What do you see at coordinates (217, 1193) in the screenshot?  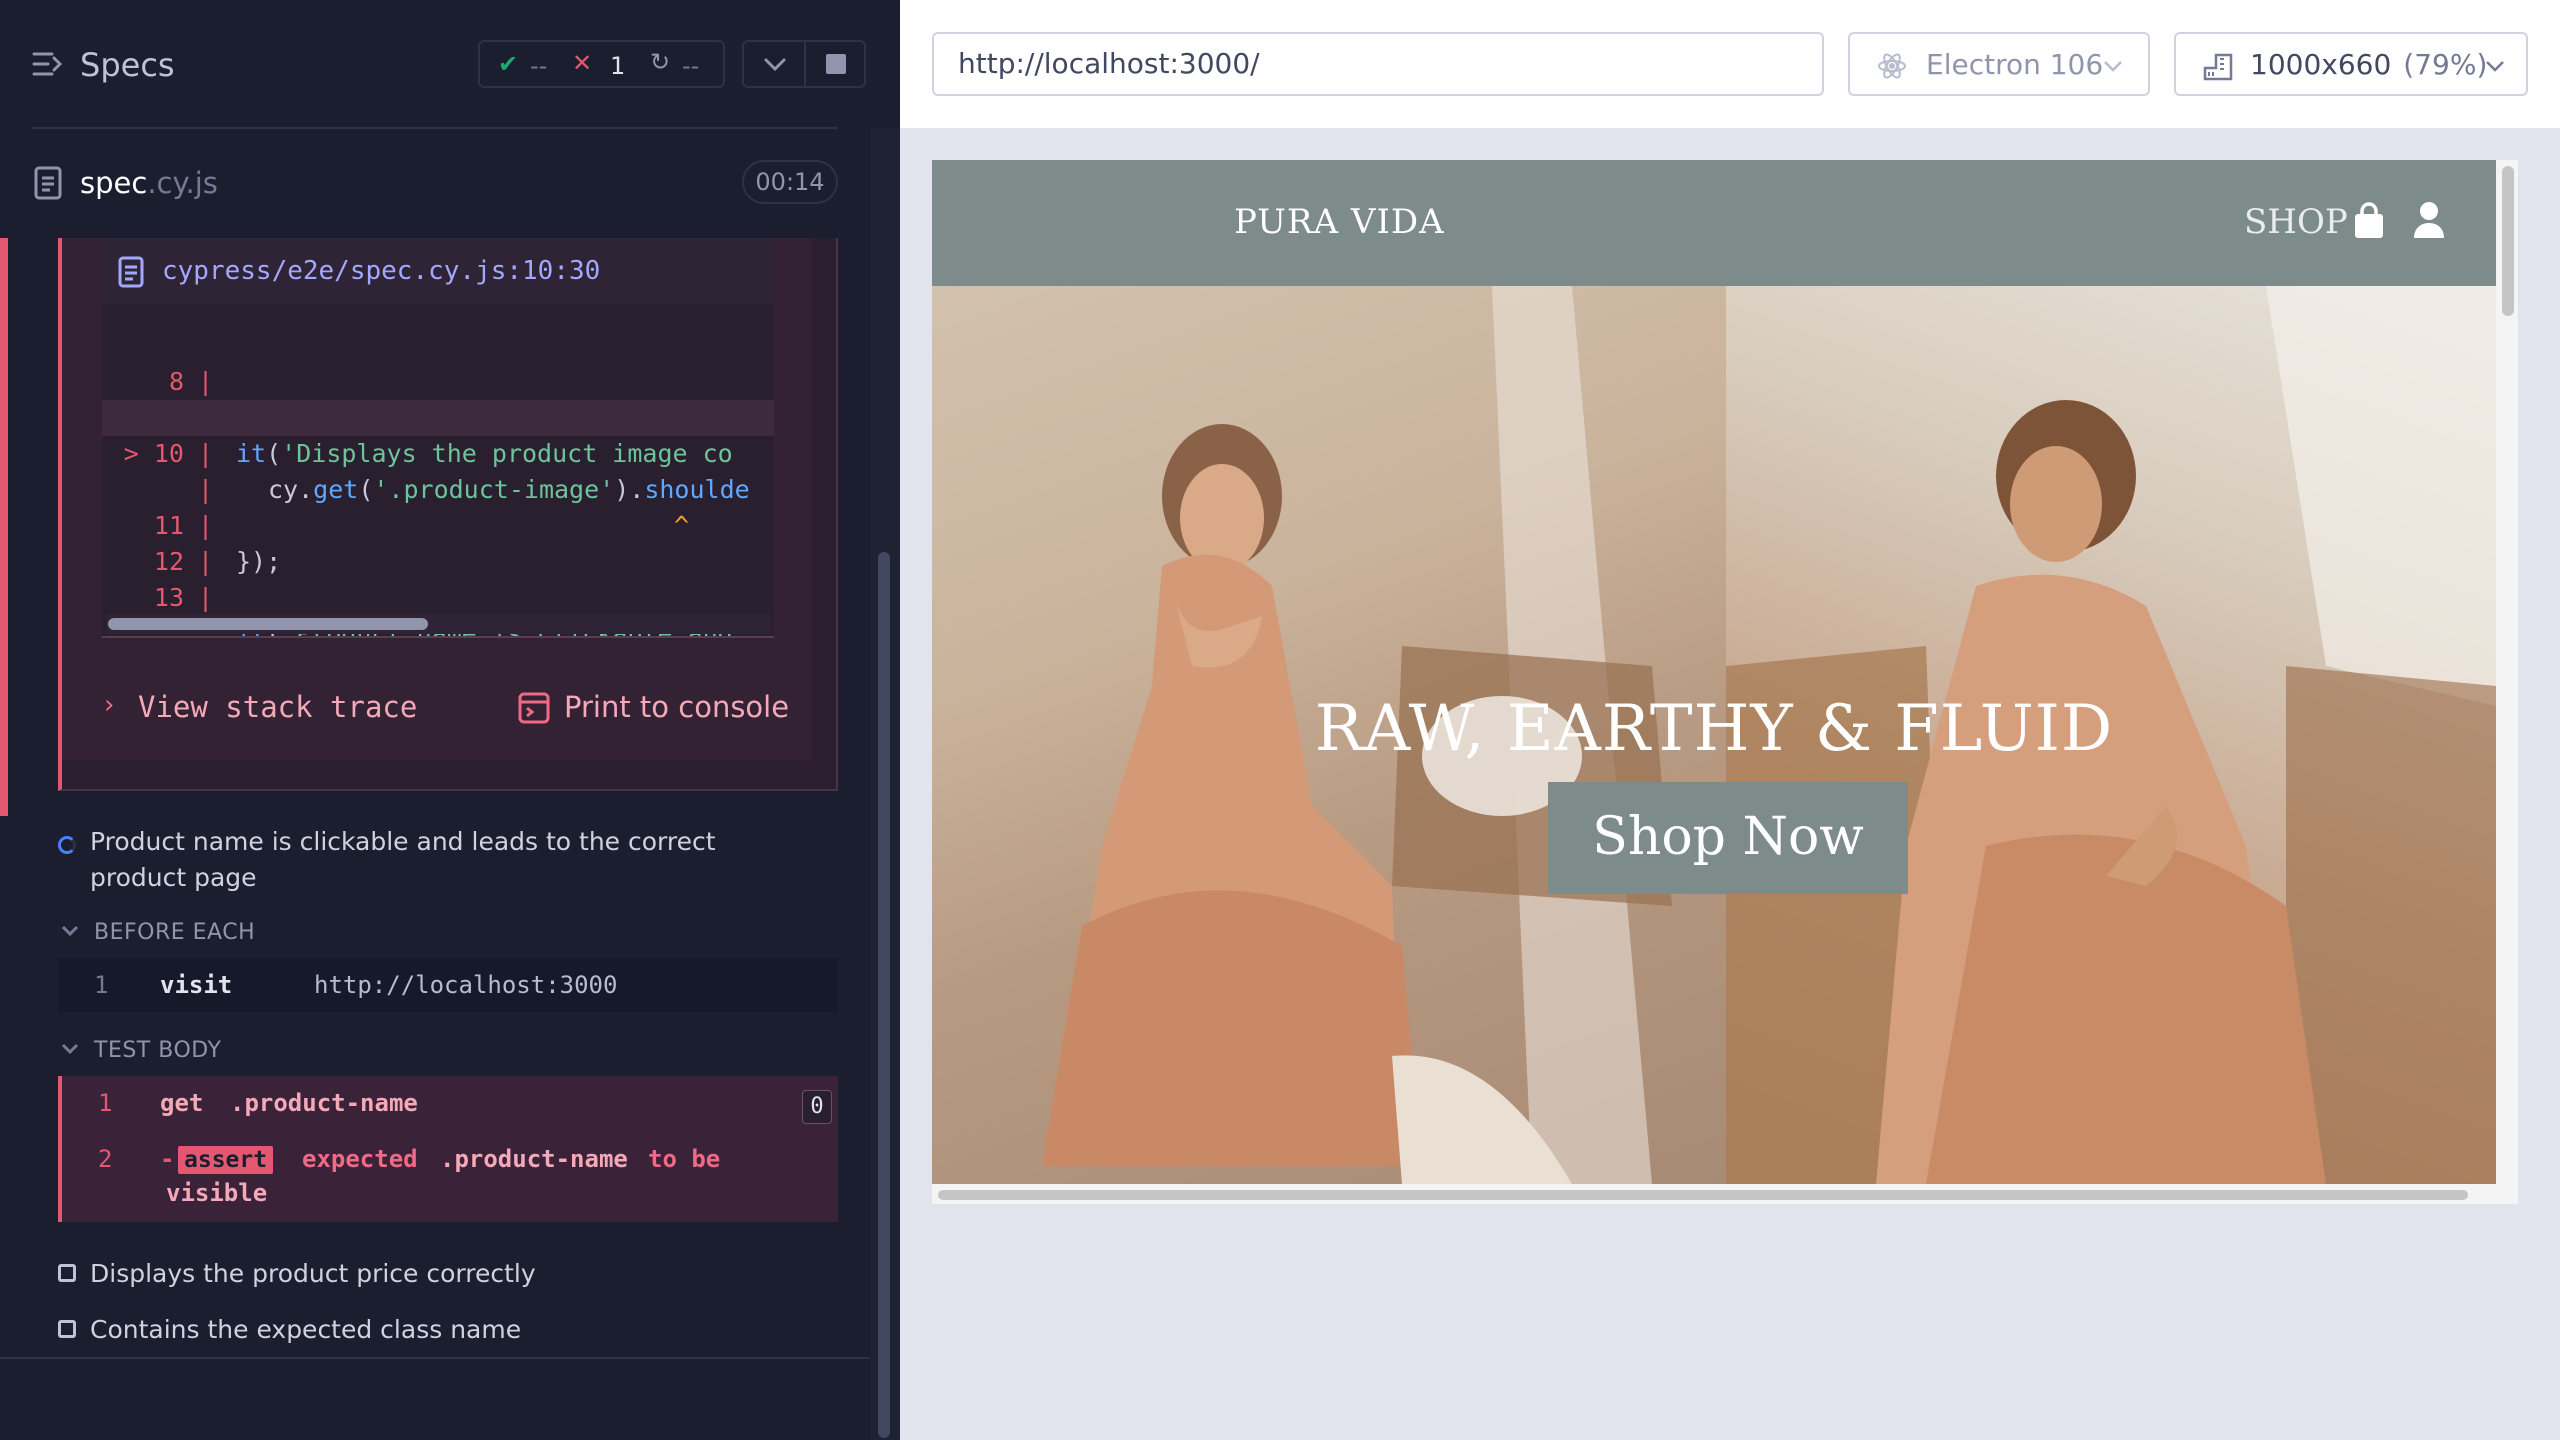 I see `assert-visible: visible` at bounding box center [217, 1193].